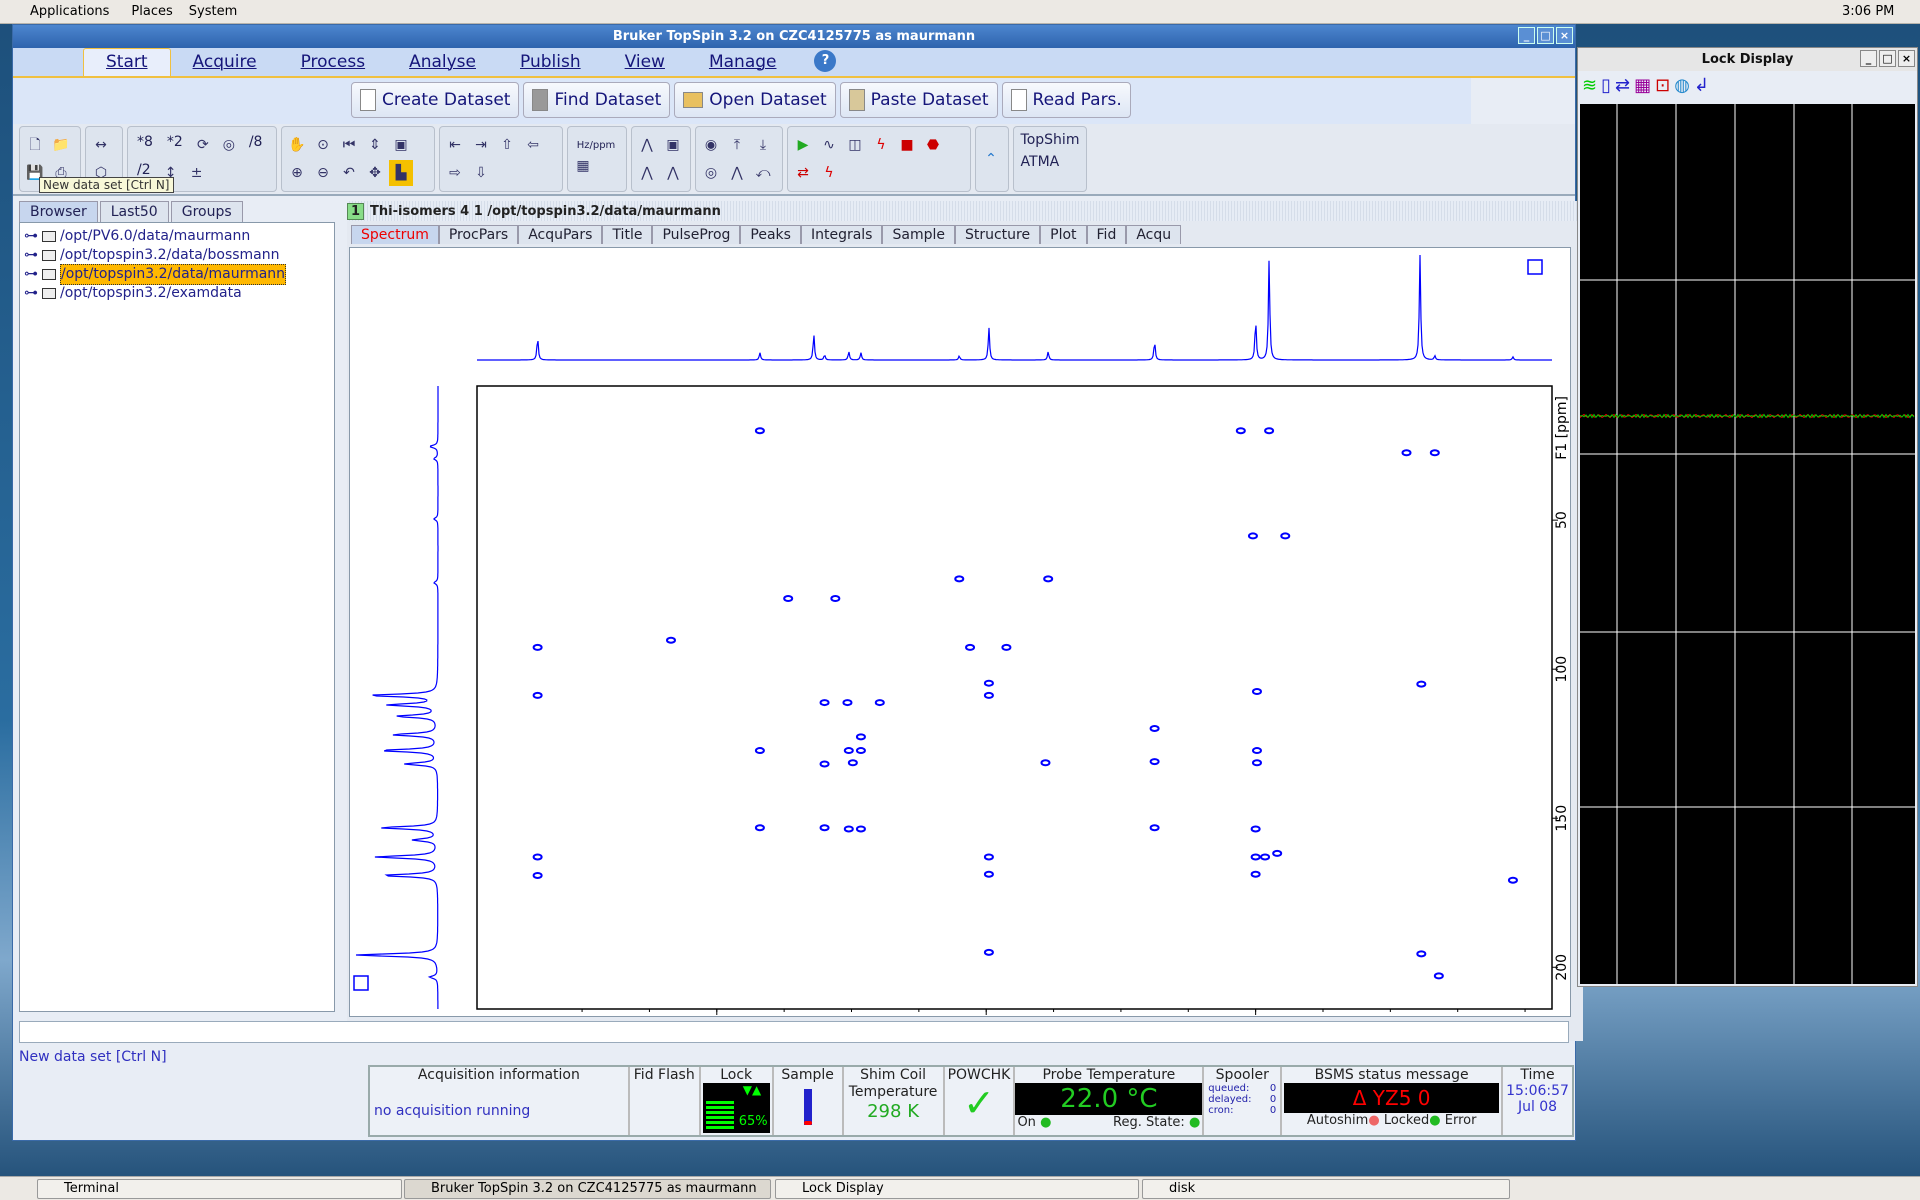 The width and height of the screenshot is (1920, 1200). I want to click on tab-structure: Structure, so click(997, 234).